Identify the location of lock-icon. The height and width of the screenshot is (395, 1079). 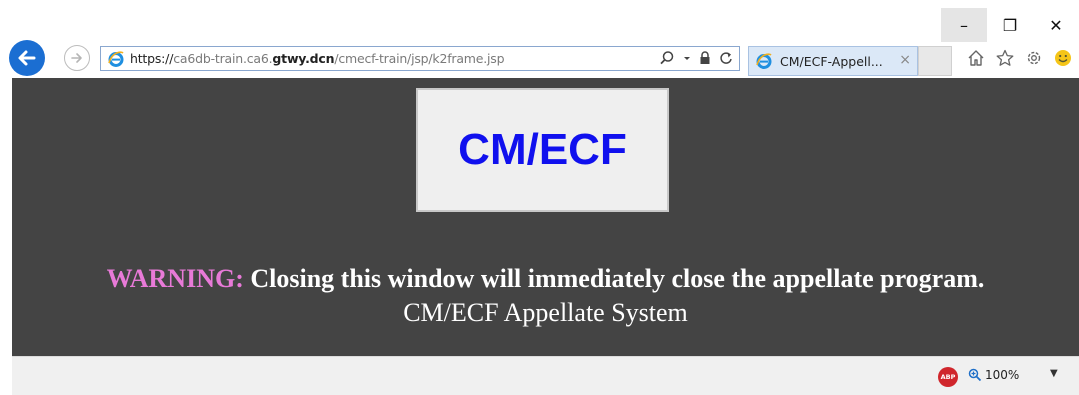
(705, 58).